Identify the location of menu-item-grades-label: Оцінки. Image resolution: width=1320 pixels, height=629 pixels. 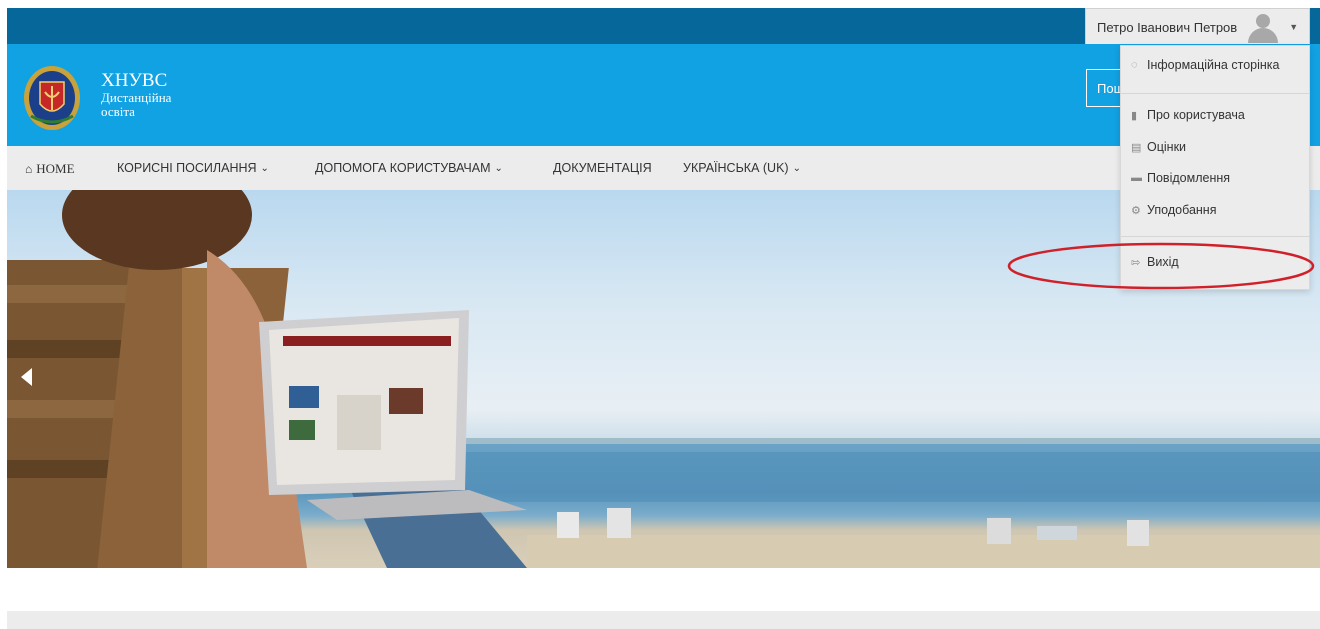
(1167, 147).